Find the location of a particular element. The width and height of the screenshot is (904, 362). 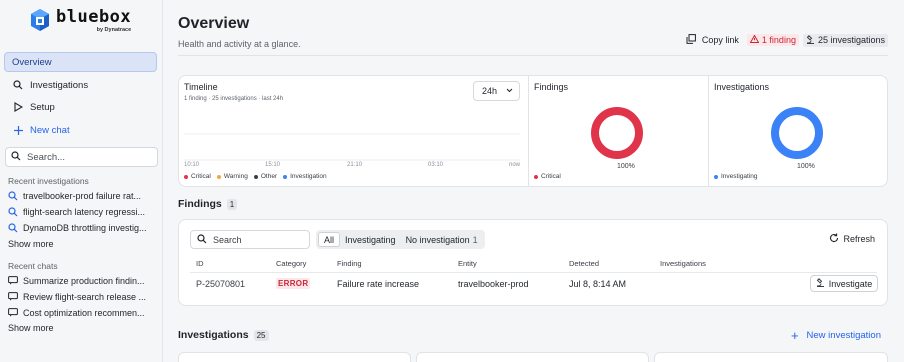

finding-detected: Jul 8, 8:14 AM is located at coordinates (598, 284).